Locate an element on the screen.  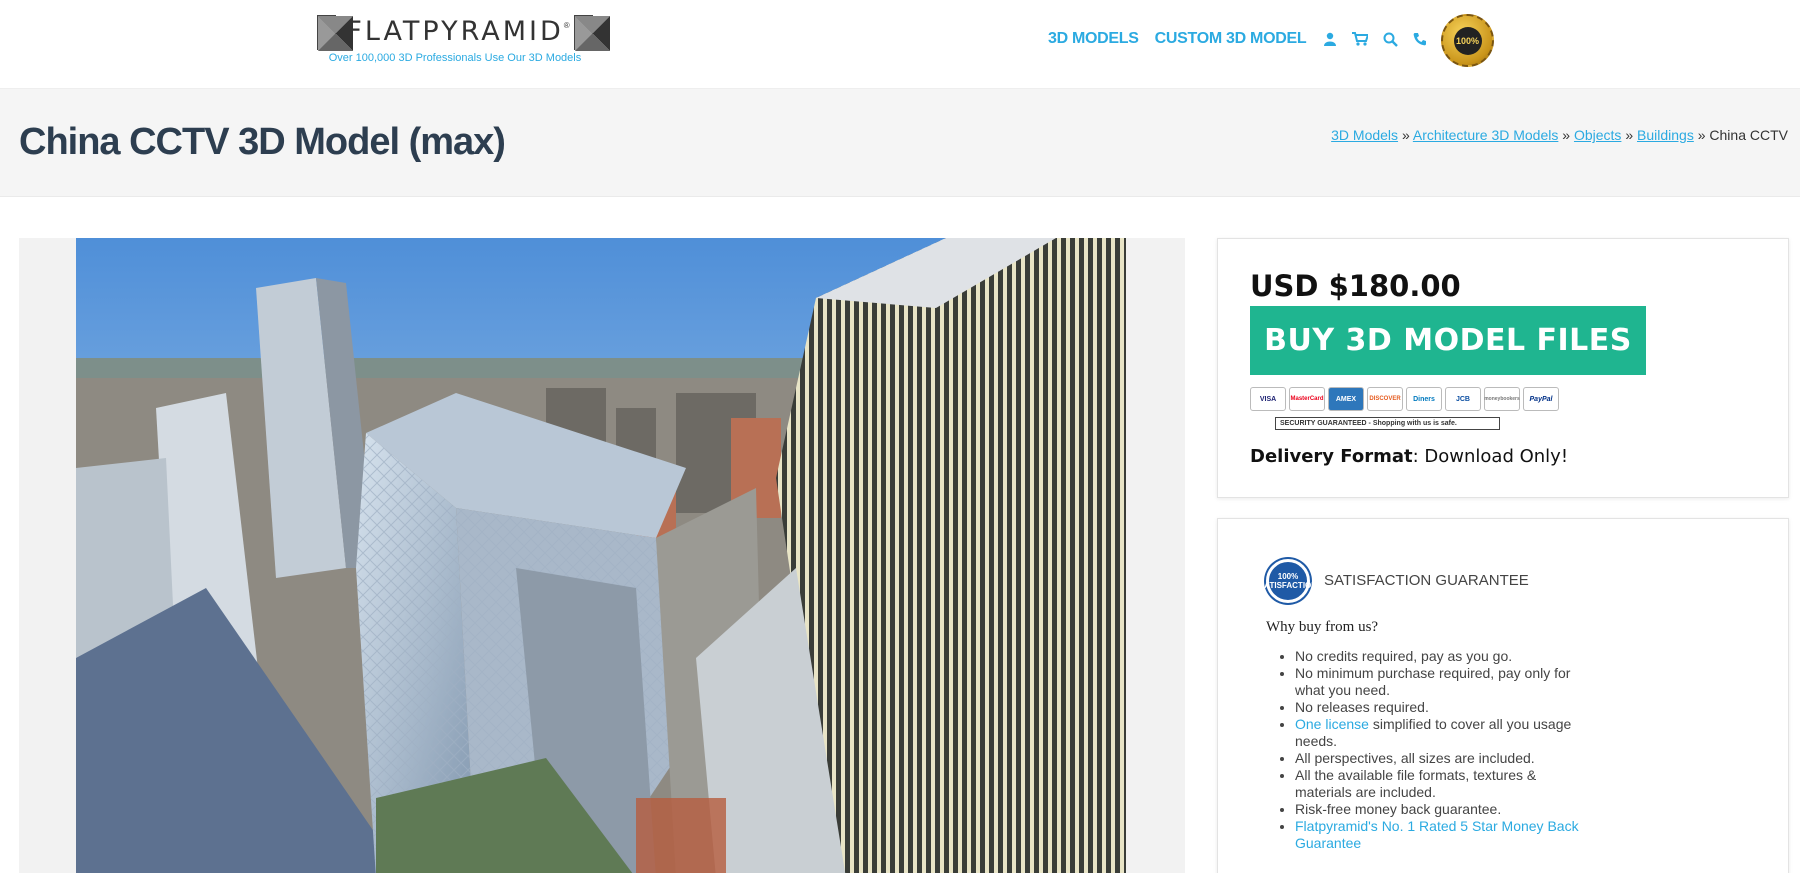
satisfaction-seal-icon: 100% SATISFACTION is located at coordinates (1288, 581).